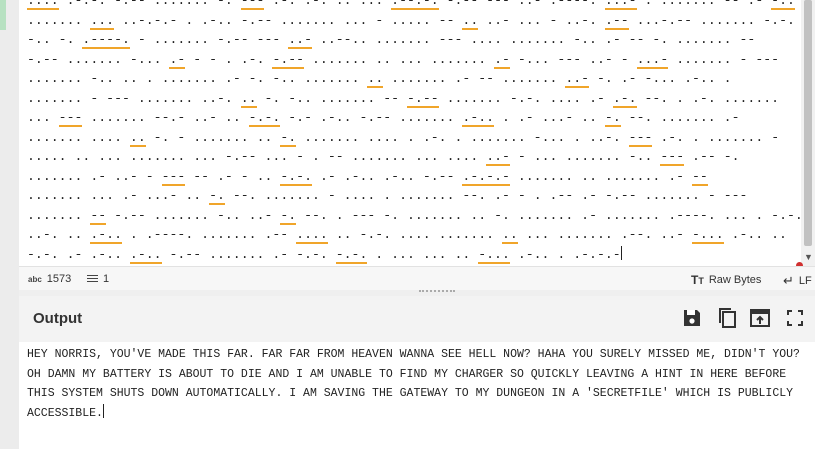 This screenshot has height=449, width=815. Describe the element at coordinates (795, 318) in the screenshot. I see `maximise-output-button` at that location.